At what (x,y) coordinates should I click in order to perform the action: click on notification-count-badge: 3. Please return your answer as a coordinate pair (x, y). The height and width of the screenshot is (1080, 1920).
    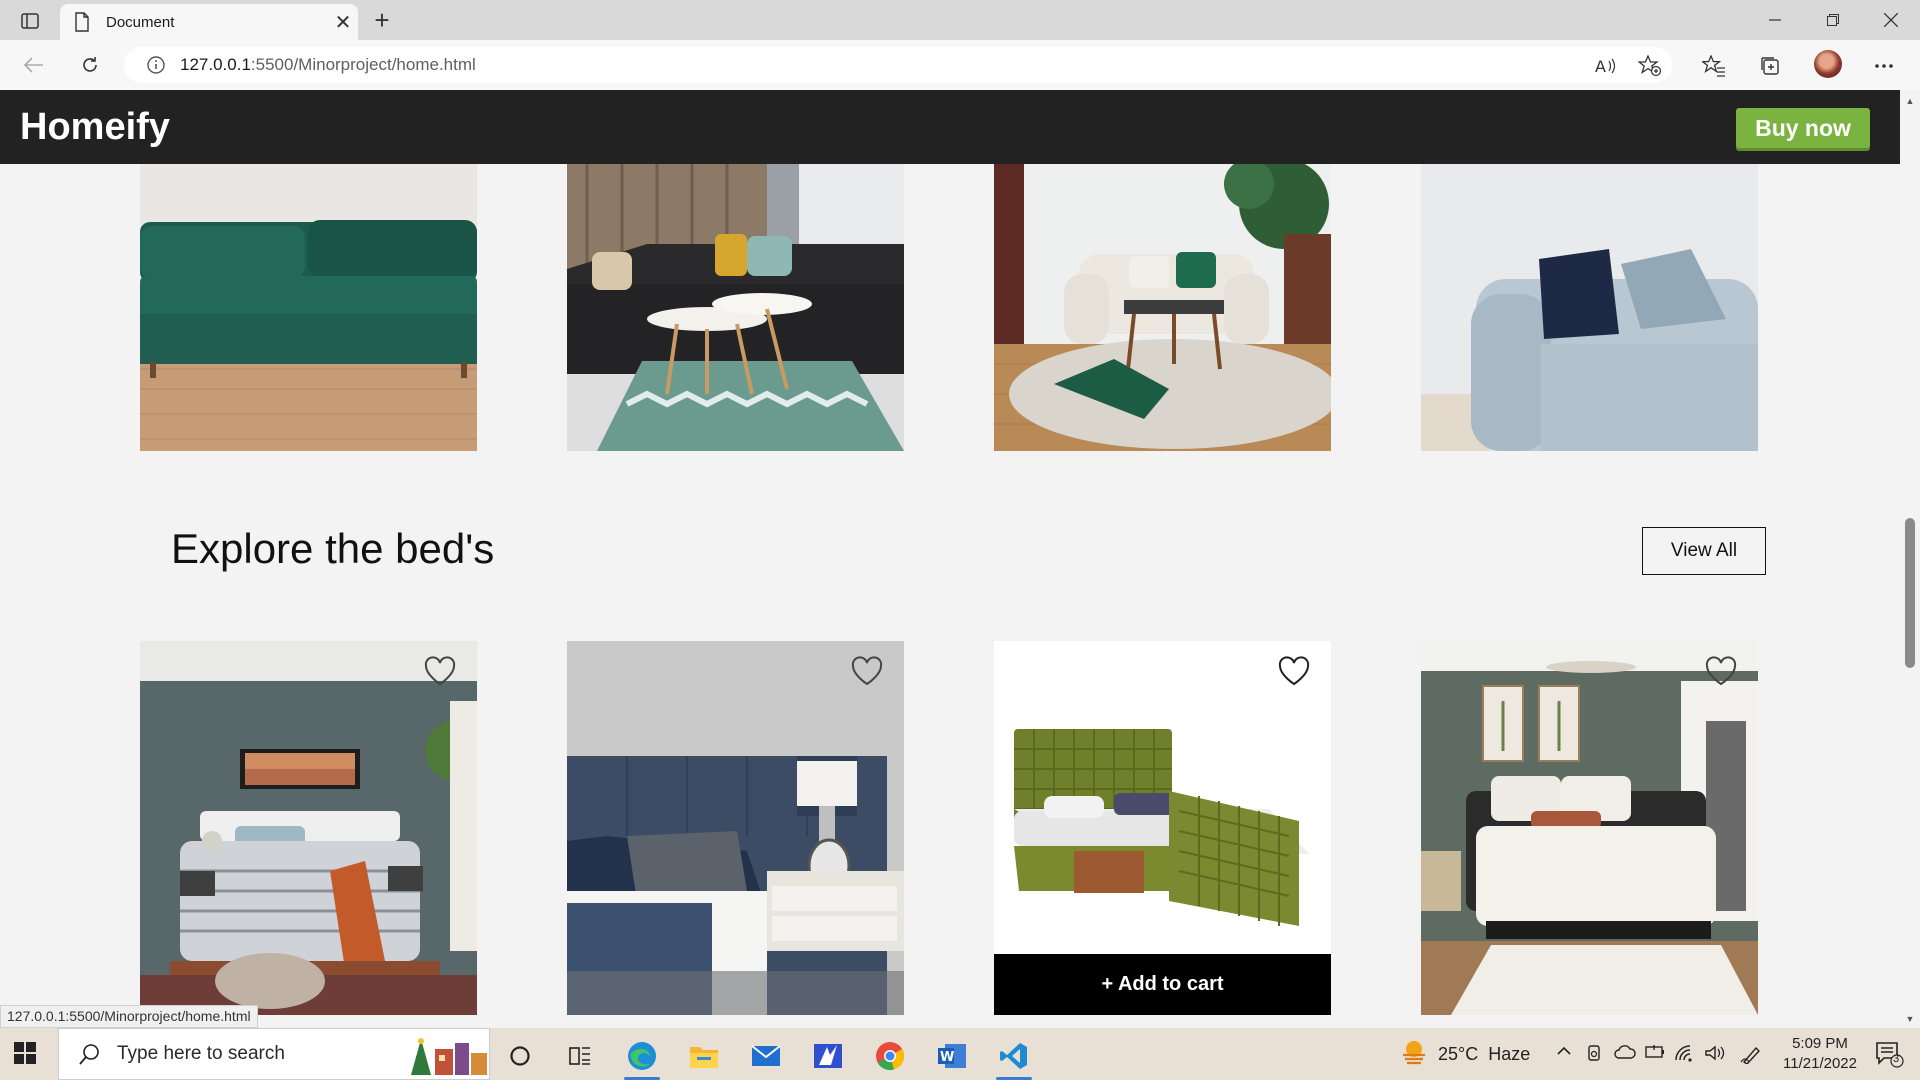
    Looking at the image, I should click on (1896, 1059).